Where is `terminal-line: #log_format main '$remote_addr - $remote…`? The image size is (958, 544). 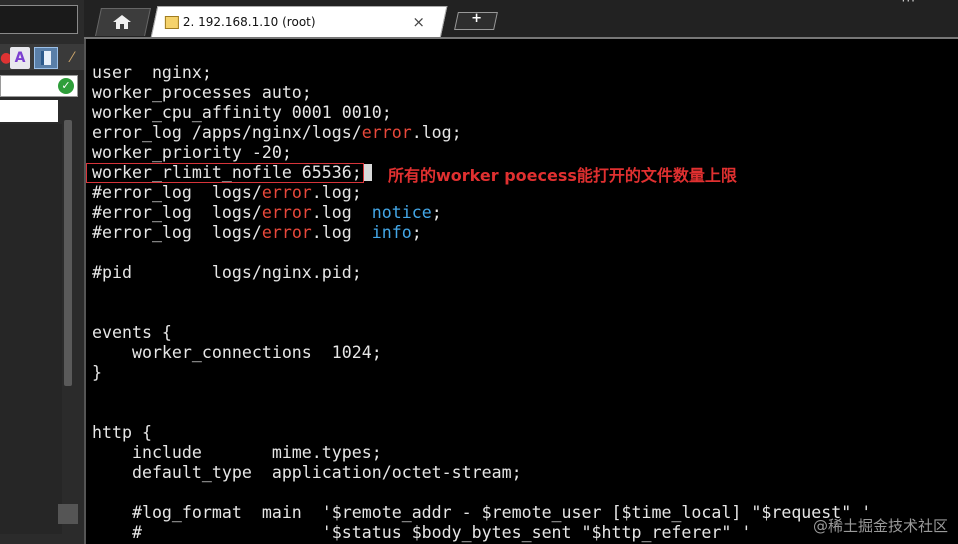
terminal-line: #log_format main '$remote_addr - $remote… is located at coordinates (482, 512).